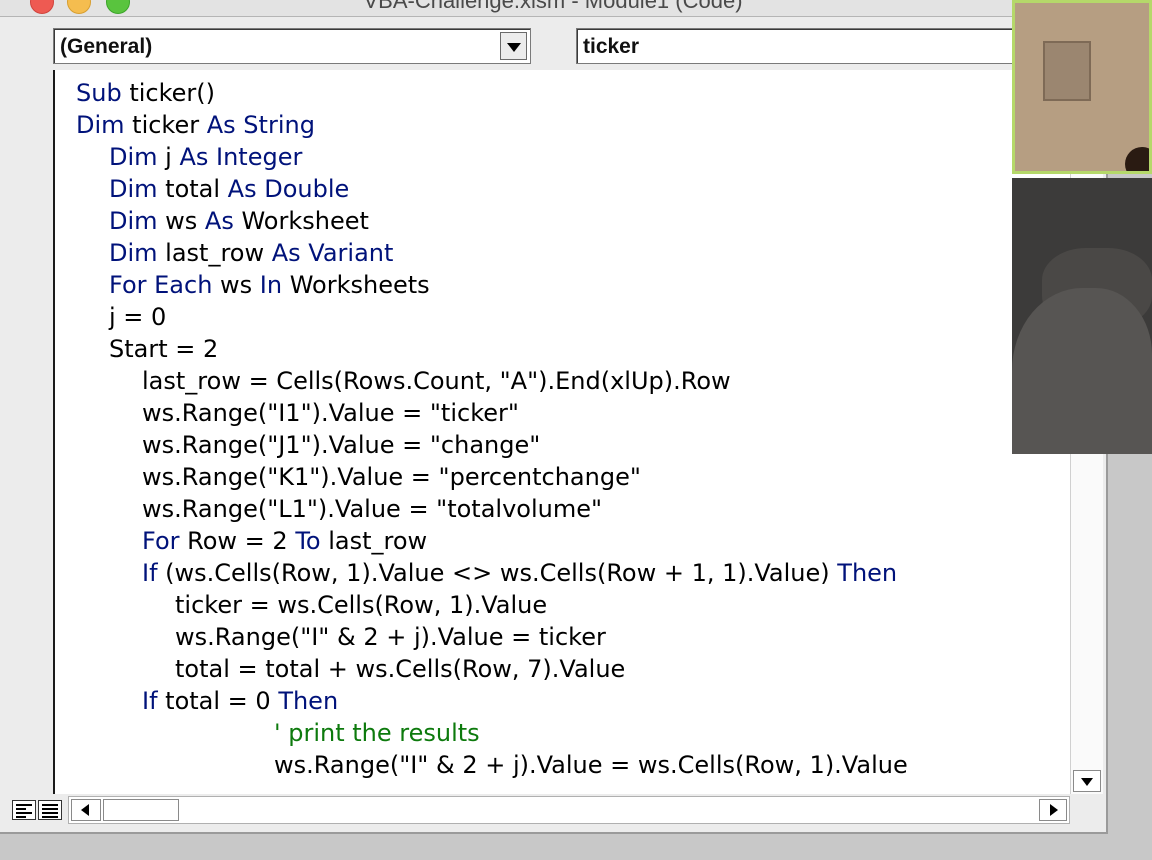 Image resolution: width=1152 pixels, height=860 pixels. Describe the element at coordinates (569, 810) in the screenshot. I see `horizontal-scrollbar` at that location.